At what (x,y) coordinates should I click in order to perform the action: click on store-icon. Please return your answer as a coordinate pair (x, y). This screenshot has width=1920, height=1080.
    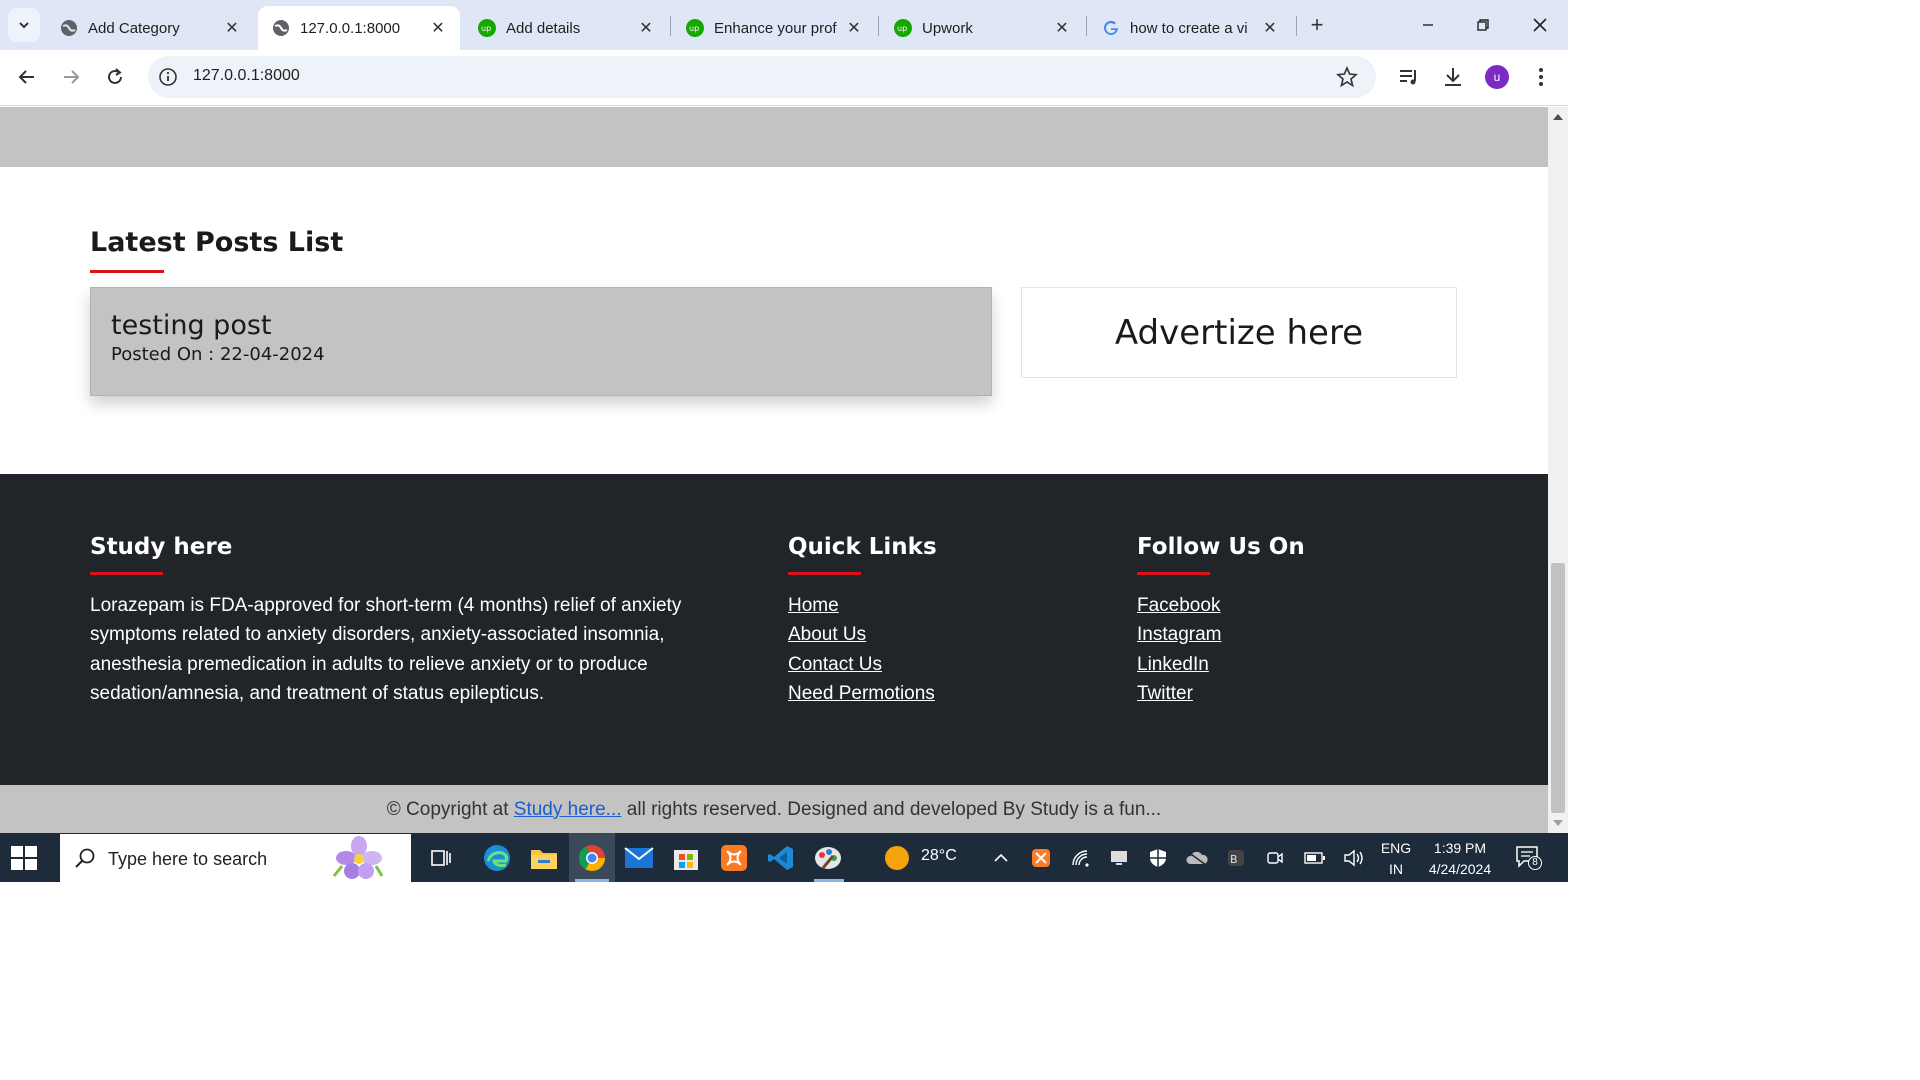
    Looking at the image, I should click on (686, 860).